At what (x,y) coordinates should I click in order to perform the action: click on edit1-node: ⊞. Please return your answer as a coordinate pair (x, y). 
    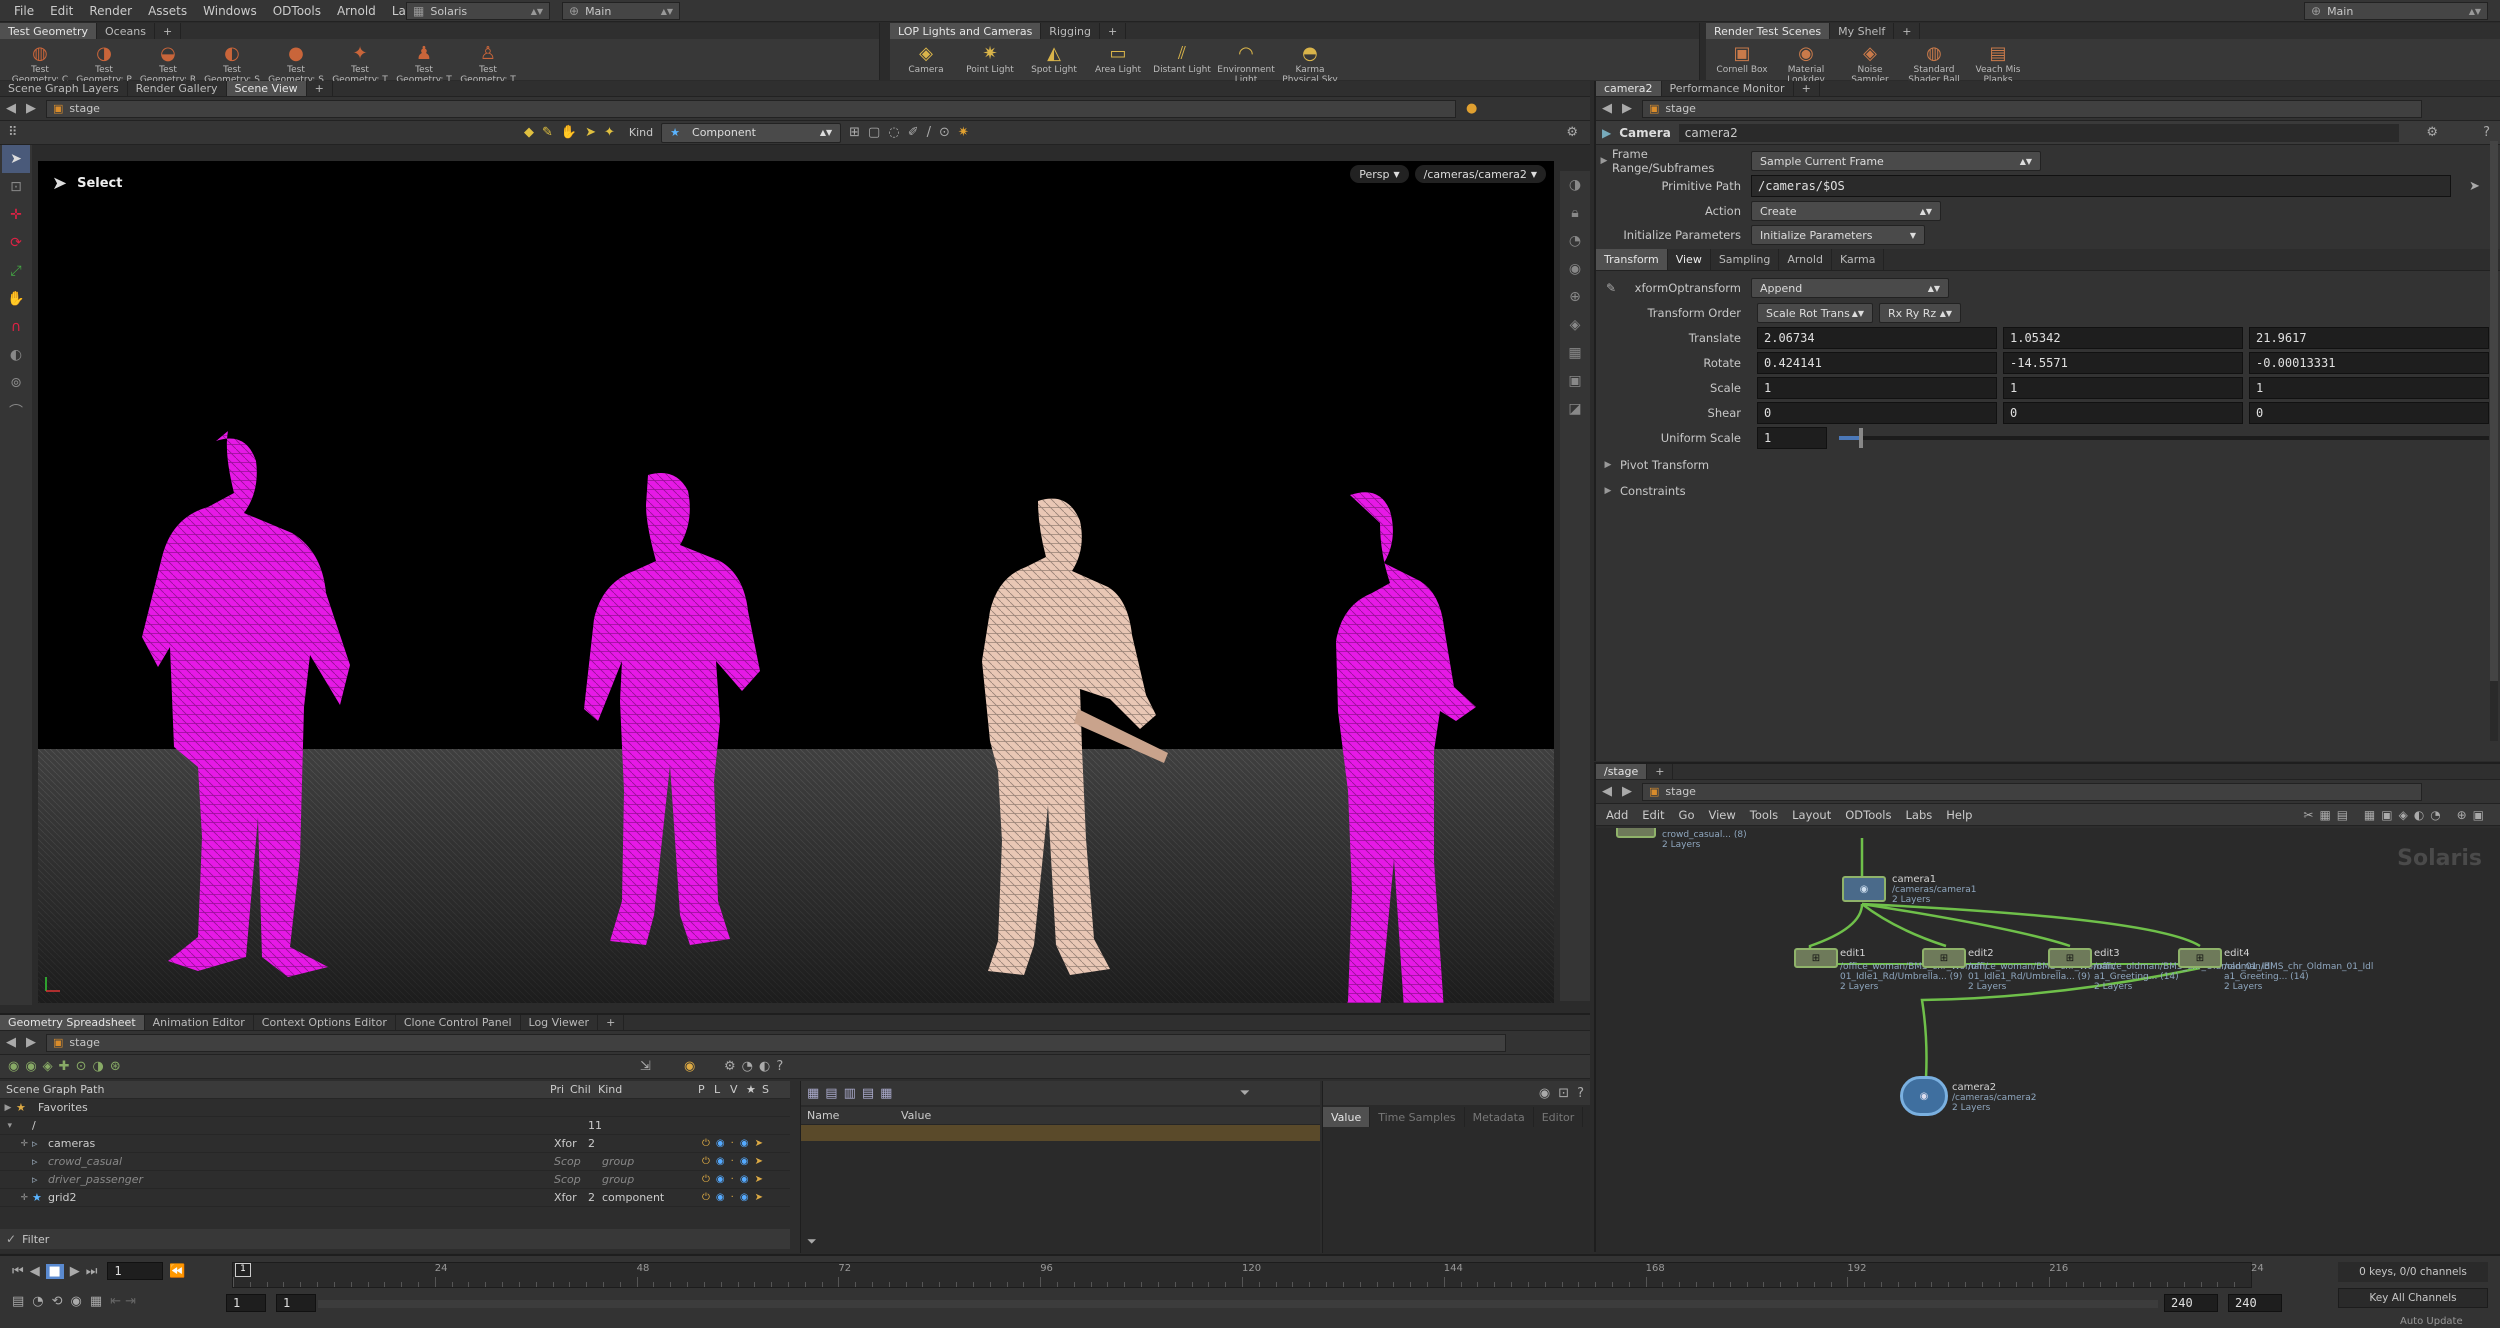
    Looking at the image, I should click on (1816, 958).